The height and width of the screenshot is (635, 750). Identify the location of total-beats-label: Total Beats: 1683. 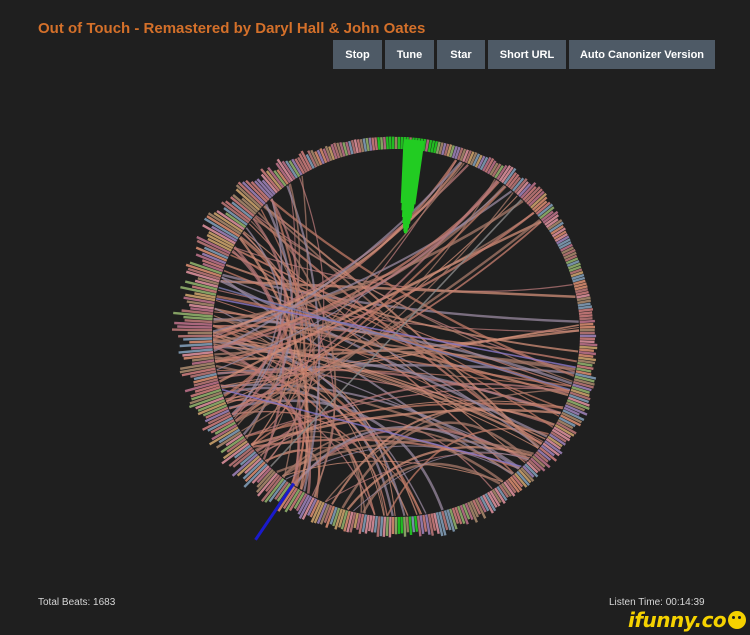
(77, 602).